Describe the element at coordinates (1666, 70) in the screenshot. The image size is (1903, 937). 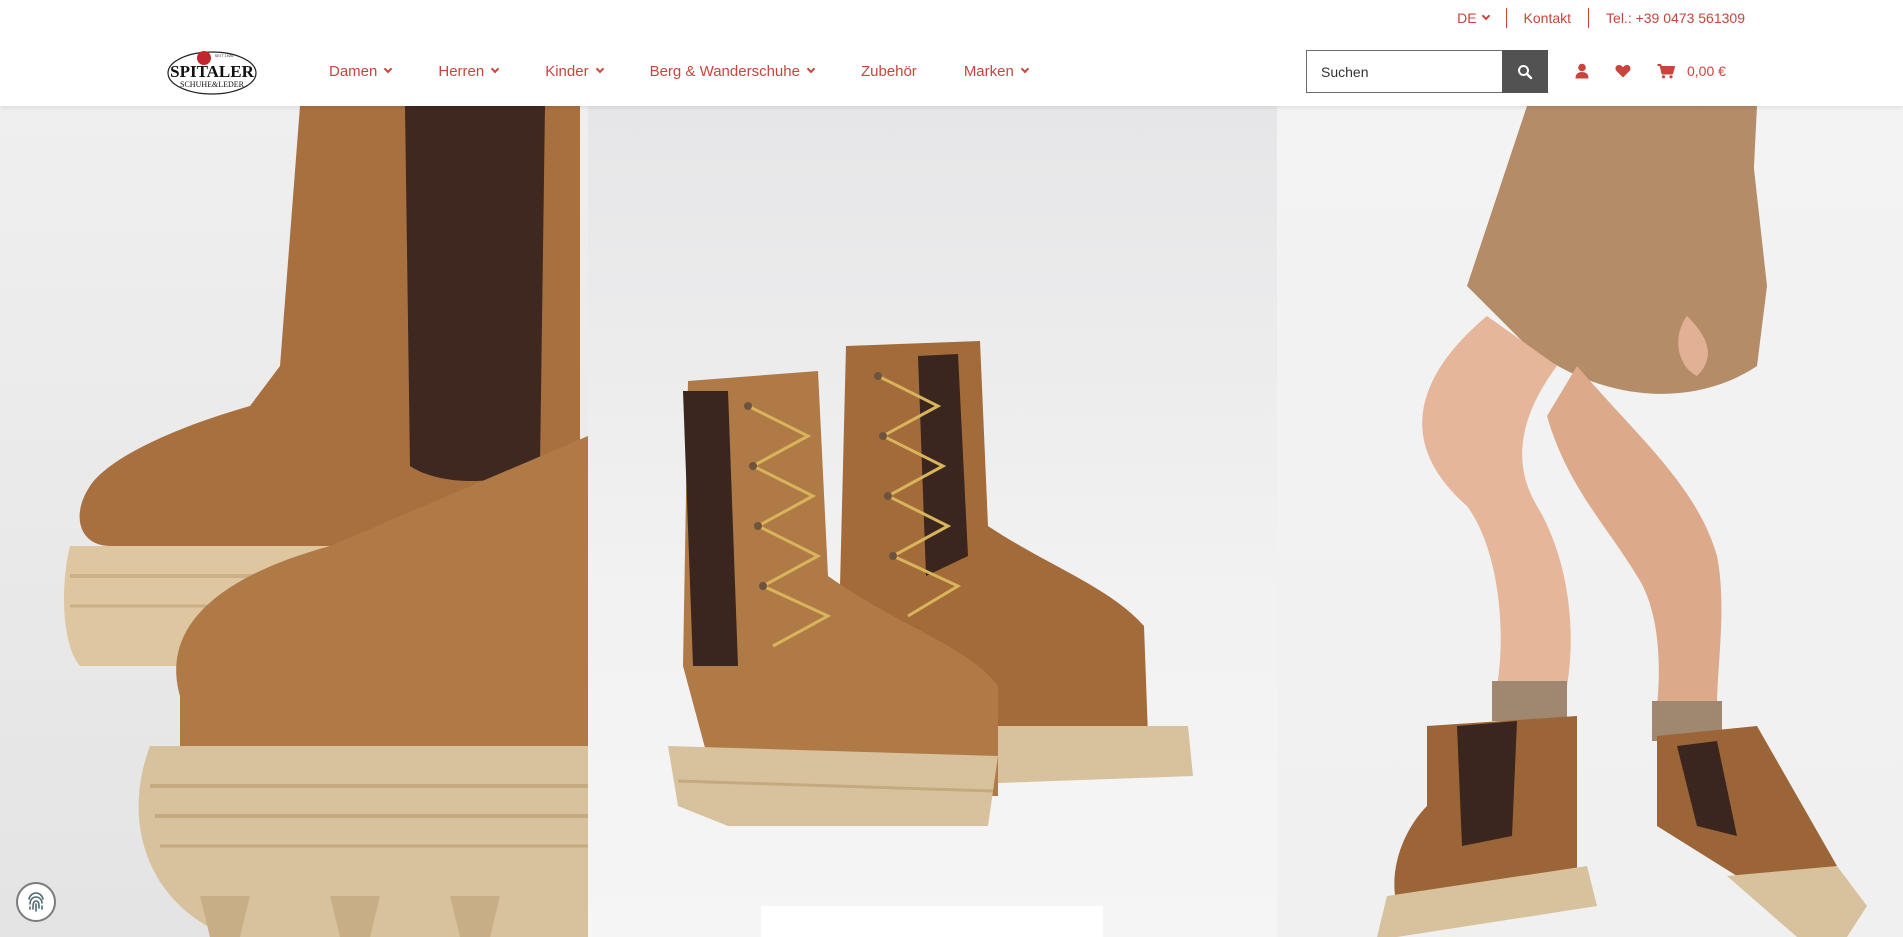
I see `cart-icon` at that location.